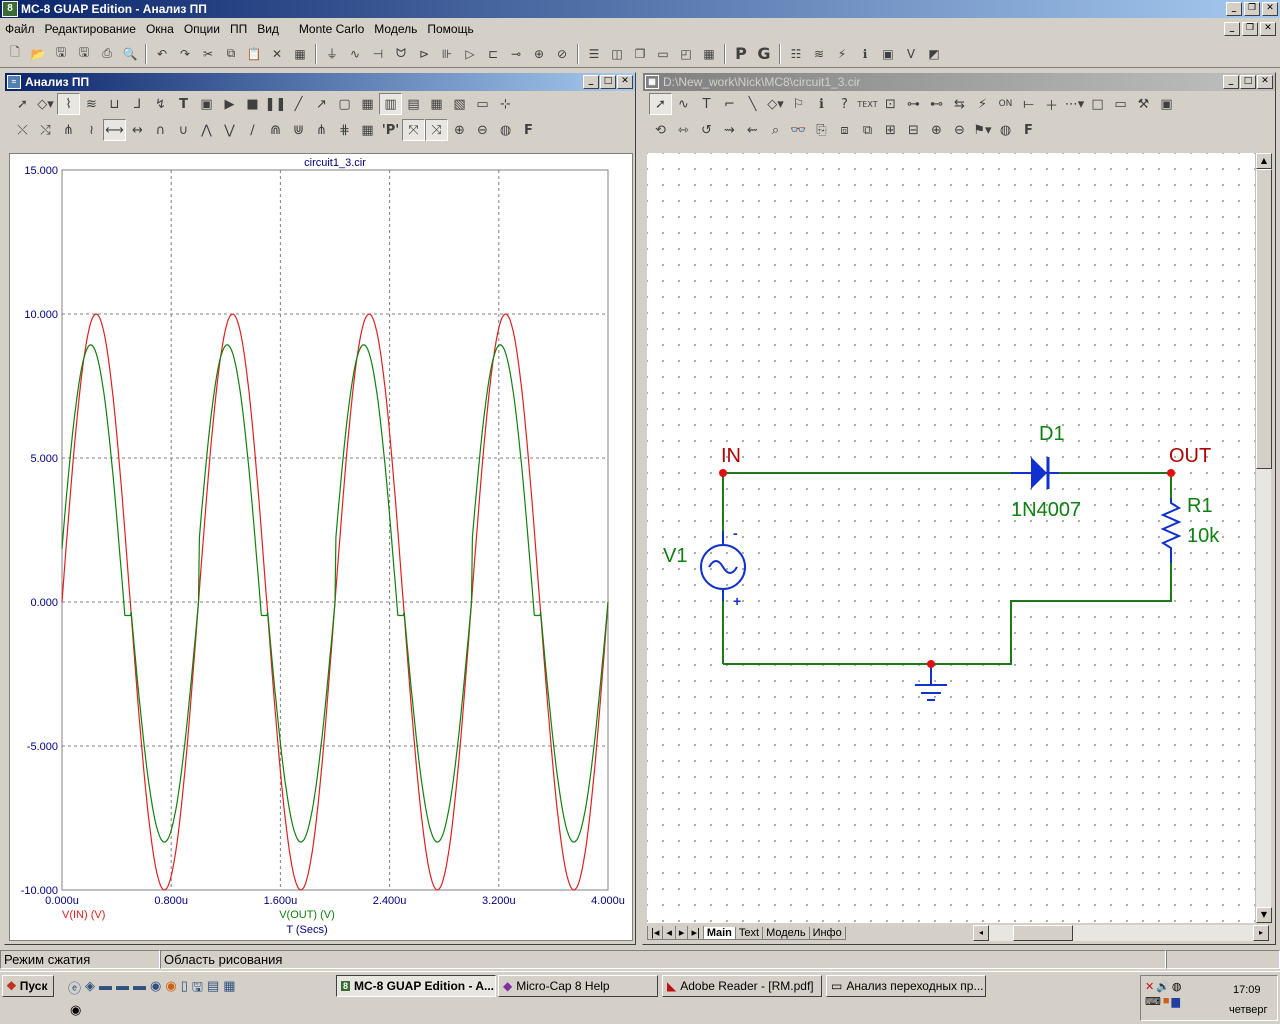 The width and height of the screenshot is (1280, 1024). I want to click on stop-icon: ■, so click(252, 104).